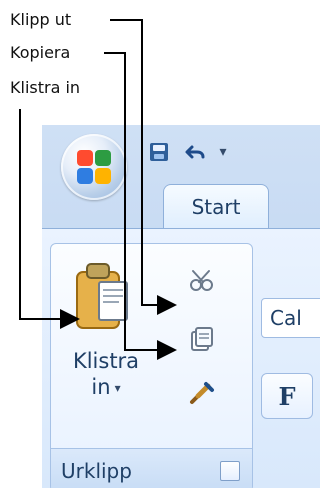 This screenshot has width=320, height=488. What do you see at coordinates (102, 296) in the screenshot?
I see `clipboard-icon` at bounding box center [102, 296].